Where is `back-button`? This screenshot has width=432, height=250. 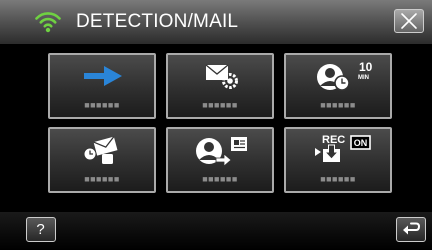
back-button is located at coordinates (411, 229).